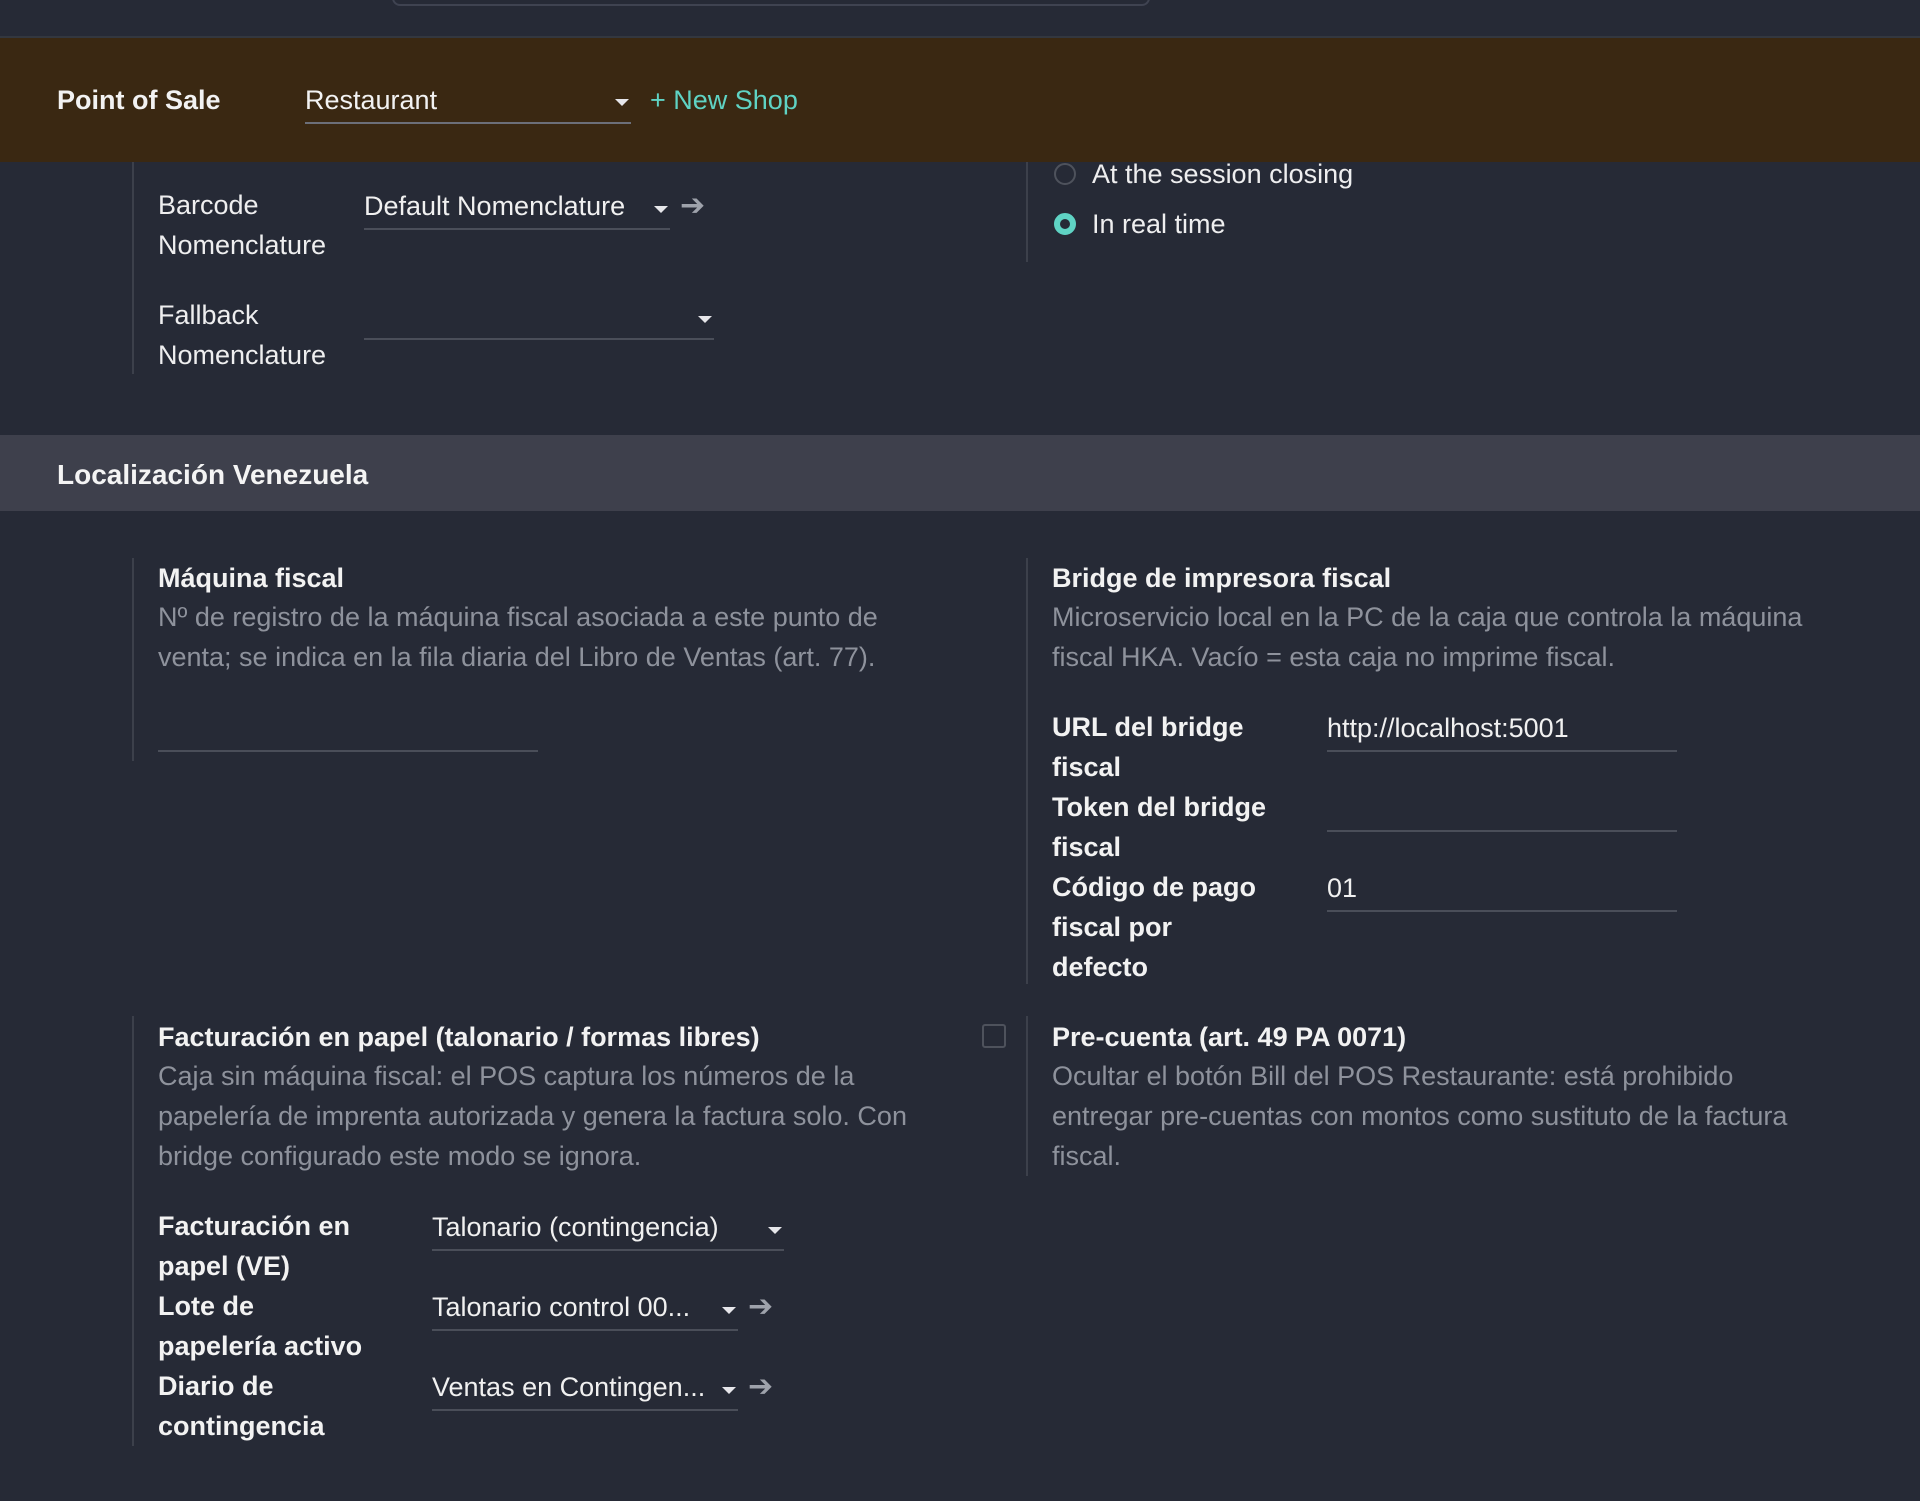  Describe the element at coordinates (371, 100) in the screenshot. I see `shop-select-value: Restaurant` at that location.